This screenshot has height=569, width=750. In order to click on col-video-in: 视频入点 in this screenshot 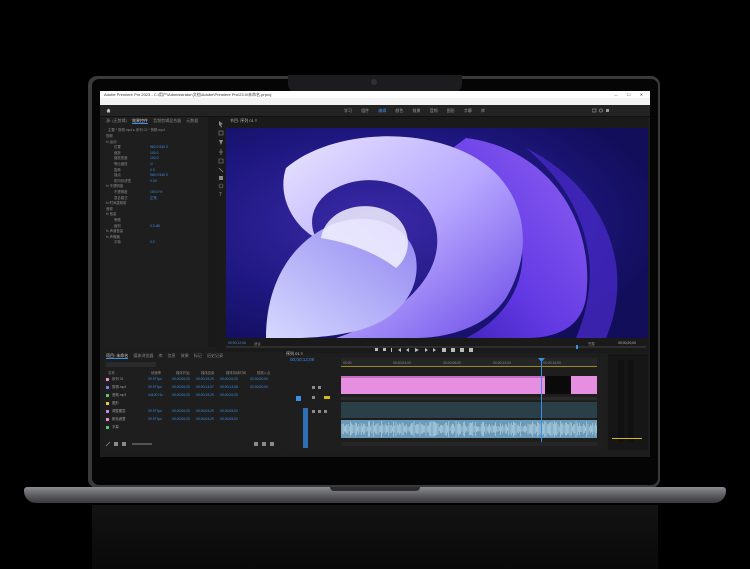, I will do `click(269, 372)`.